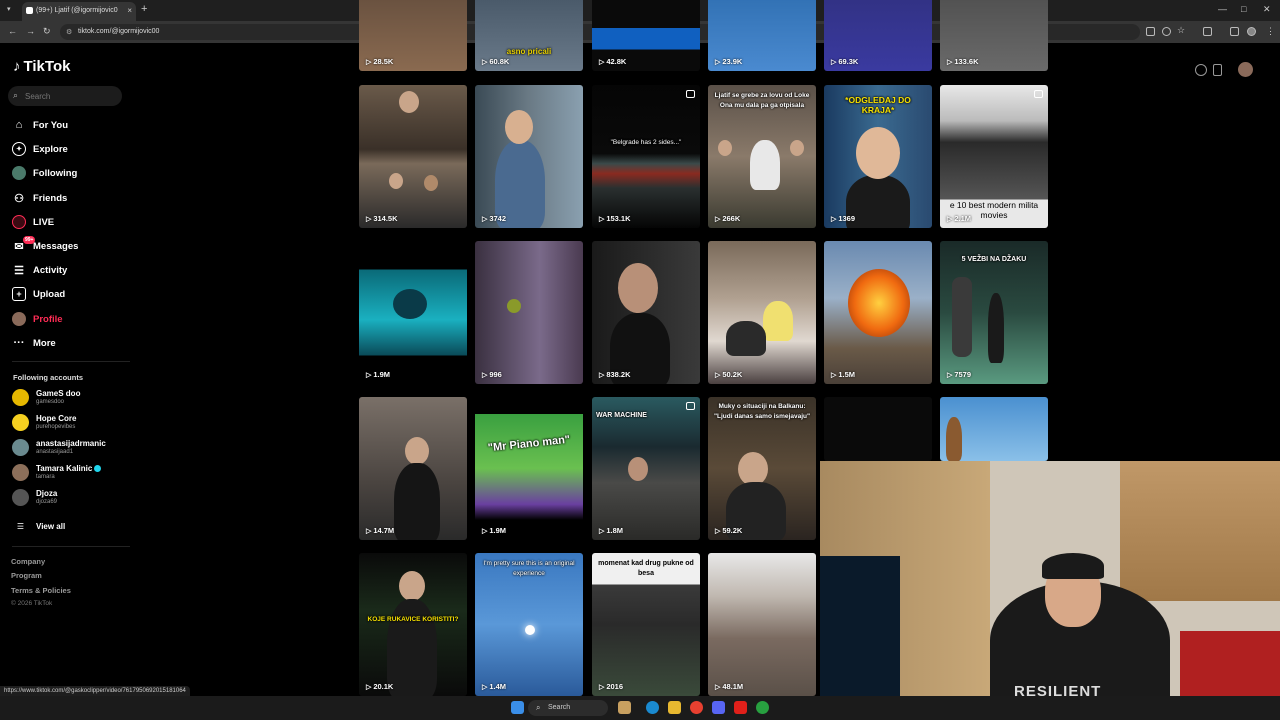 The image size is (1280, 720). What do you see at coordinates (878, 35) in the screenshot?
I see `video-tile: 69.3K` at bounding box center [878, 35].